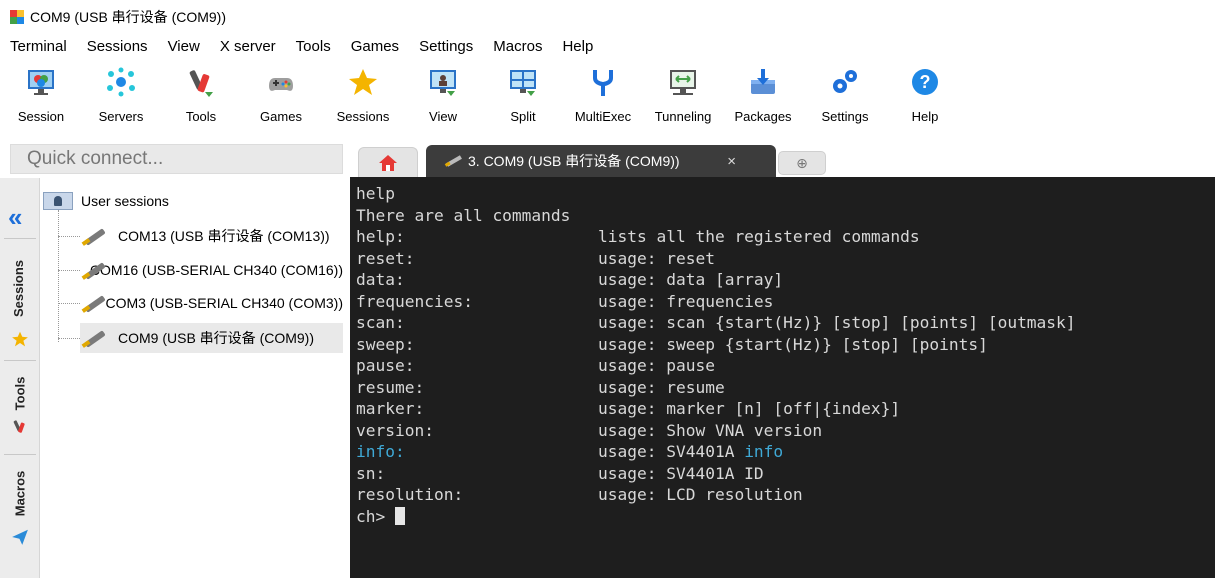  Describe the element at coordinates (184, 46) in the screenshot. I see `menu-view: View` at that location.